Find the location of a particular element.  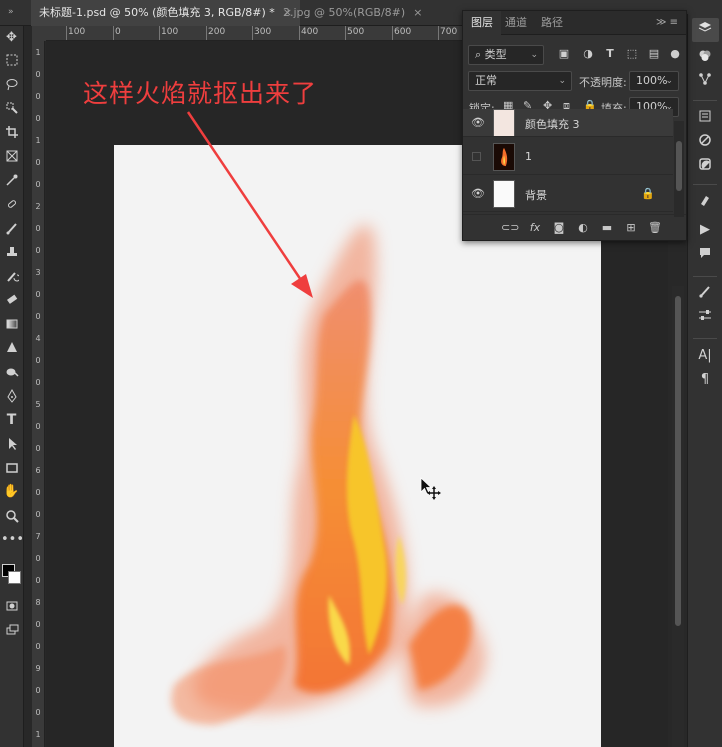

ruler-label: 600 is located at coordinates (403, 32).